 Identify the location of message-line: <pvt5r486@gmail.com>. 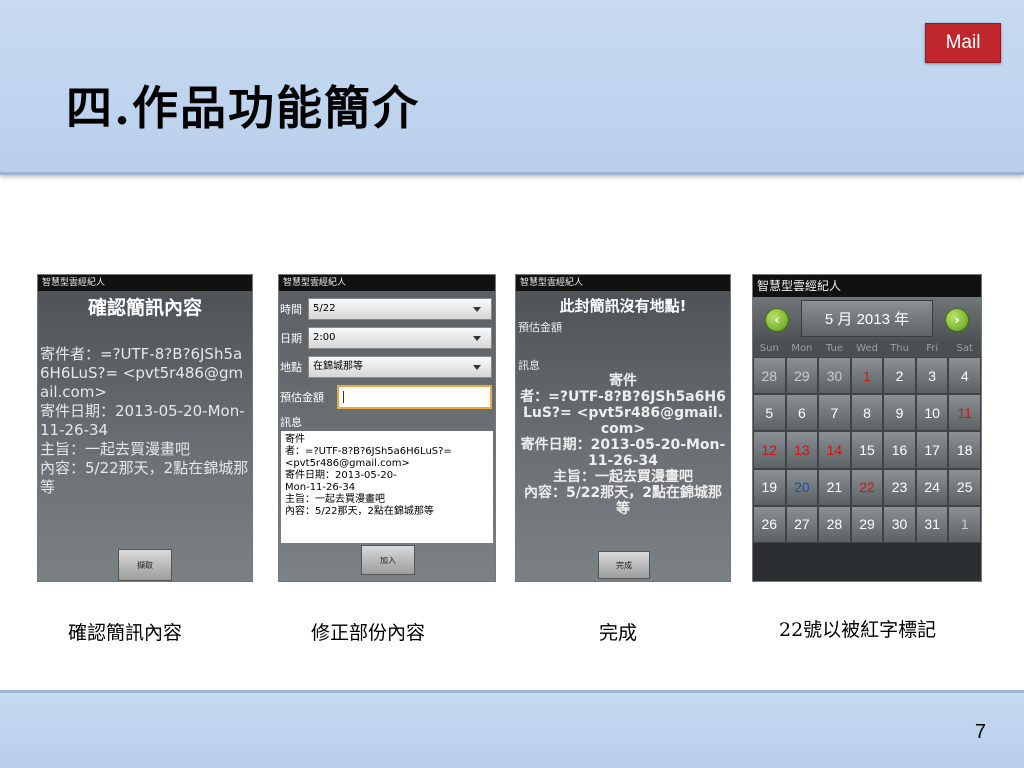
(347, 463).